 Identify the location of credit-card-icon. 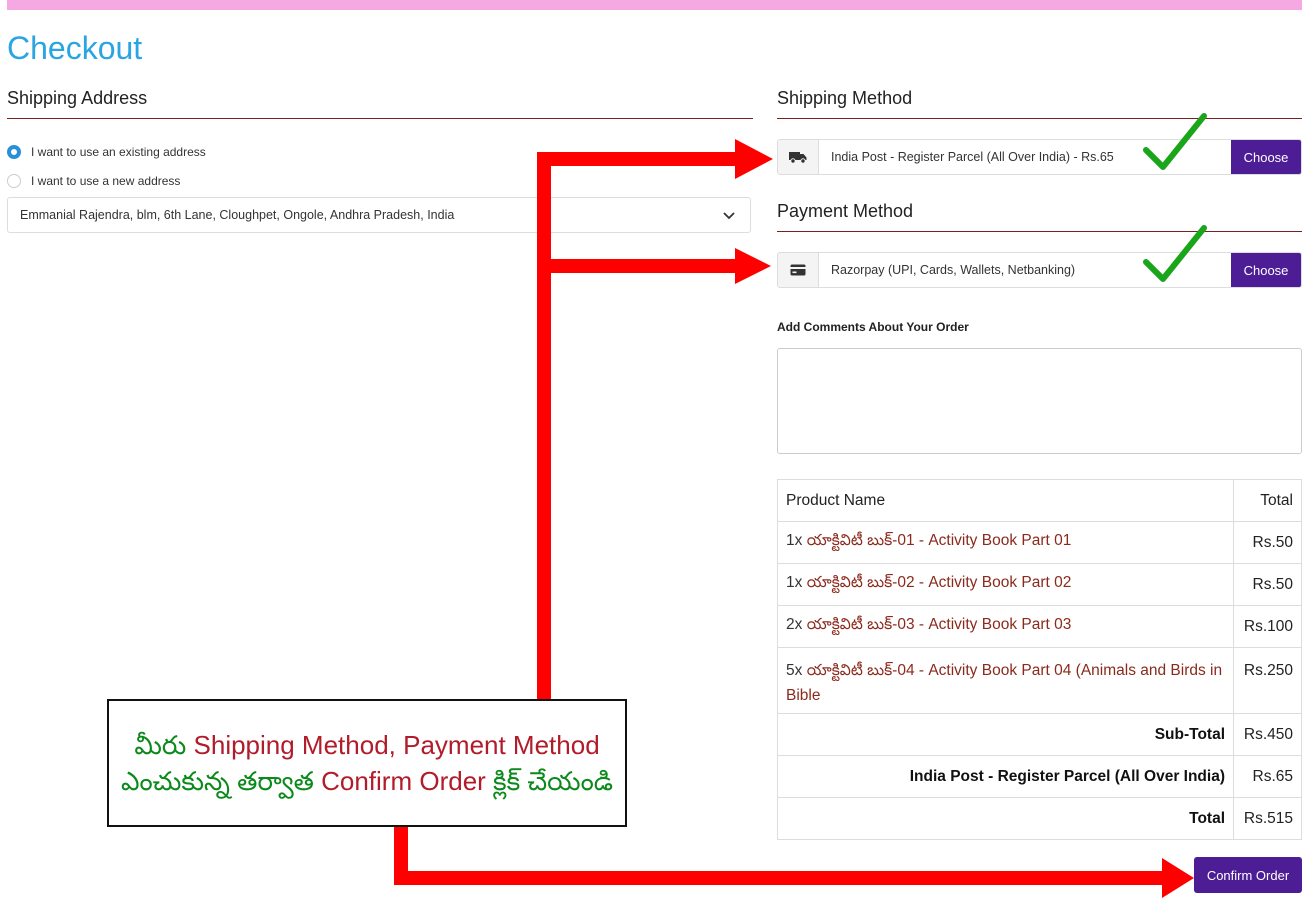
(798, 270).